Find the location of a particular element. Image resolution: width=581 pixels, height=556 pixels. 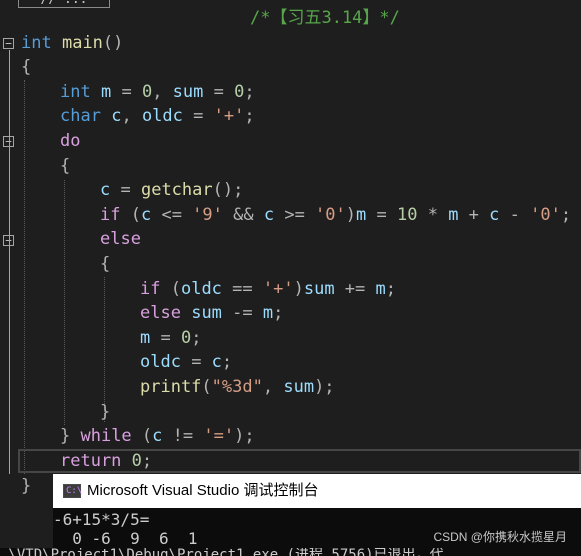

code-token: /*【习五3.14】*/ is located at coordinates (325, 18).